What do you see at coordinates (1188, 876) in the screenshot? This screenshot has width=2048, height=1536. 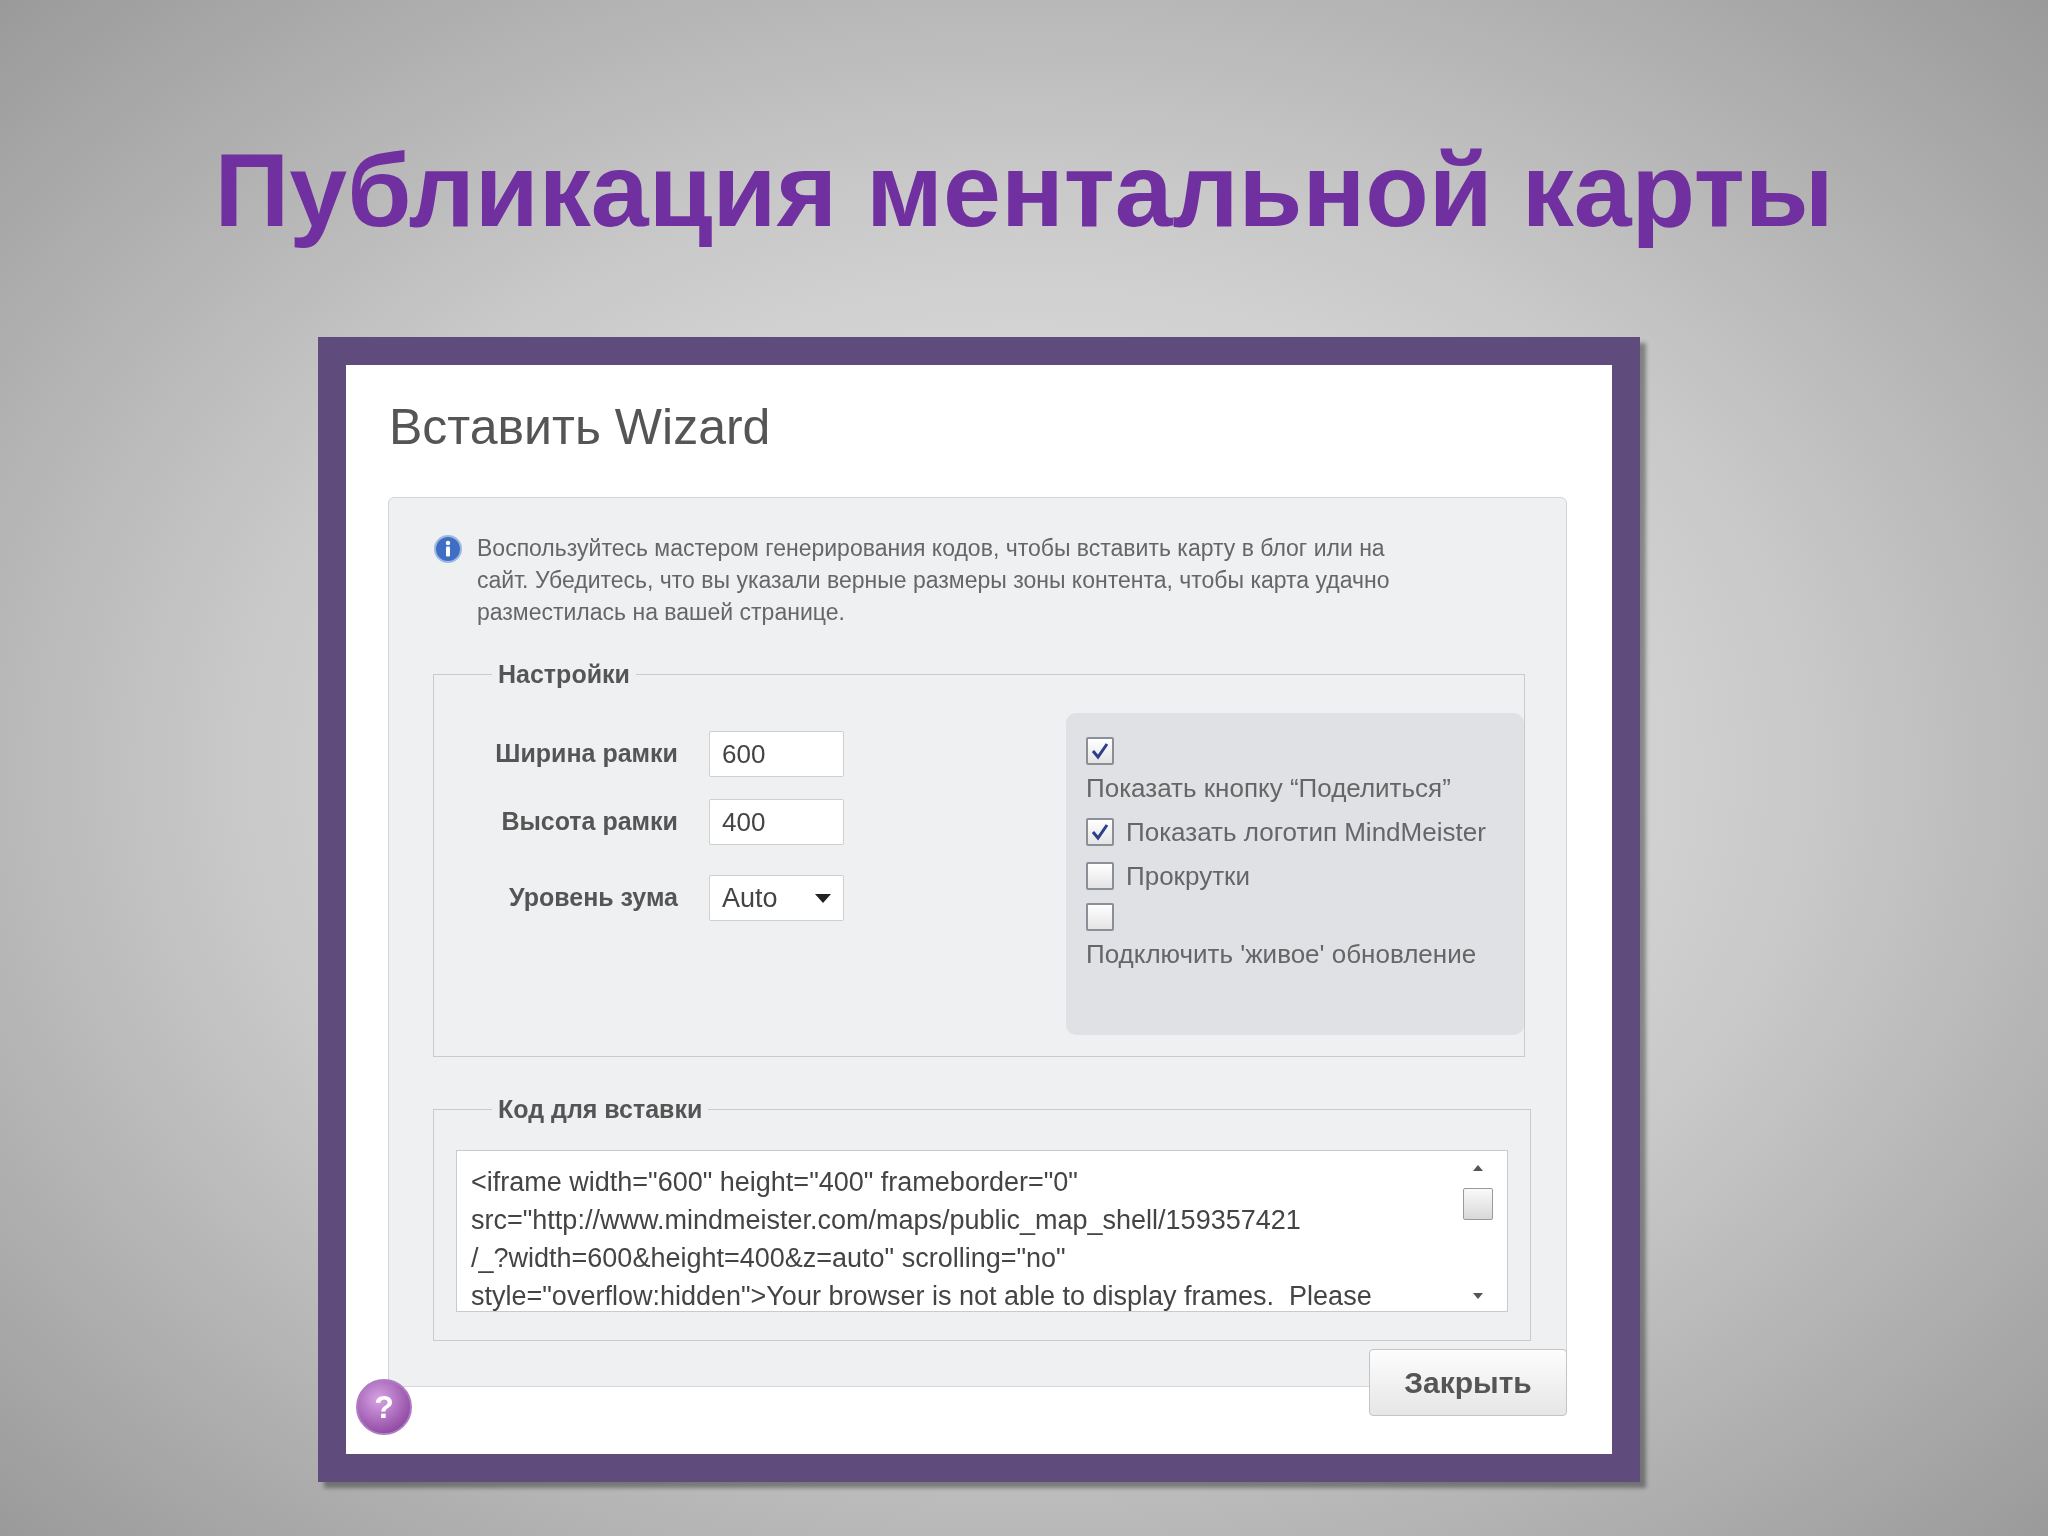 I see `checkbox-label: Прокрутки` at bounding box center [1188, 876].